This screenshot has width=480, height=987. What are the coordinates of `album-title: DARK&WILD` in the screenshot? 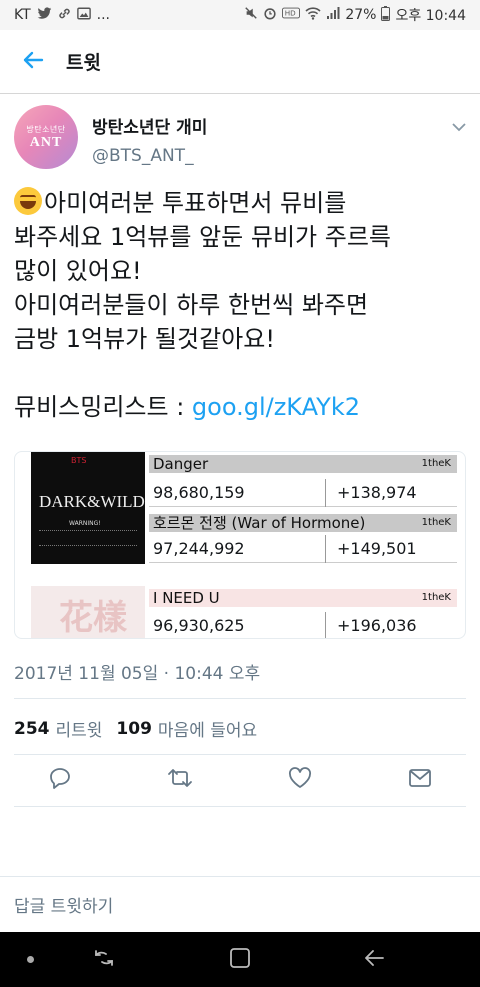 It's located at (92, 501).